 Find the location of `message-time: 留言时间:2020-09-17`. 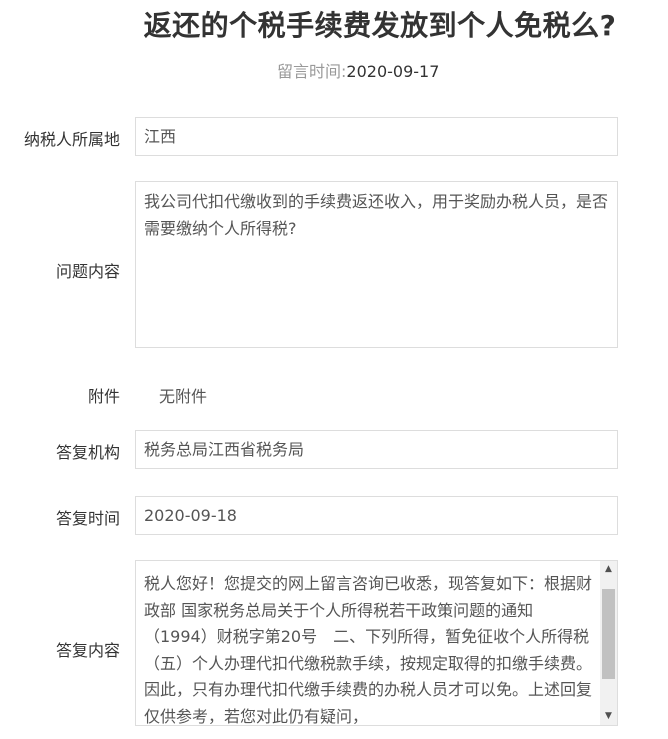

message-time: 留言时间:2020-09-17 is located at coordinates (358, 70).